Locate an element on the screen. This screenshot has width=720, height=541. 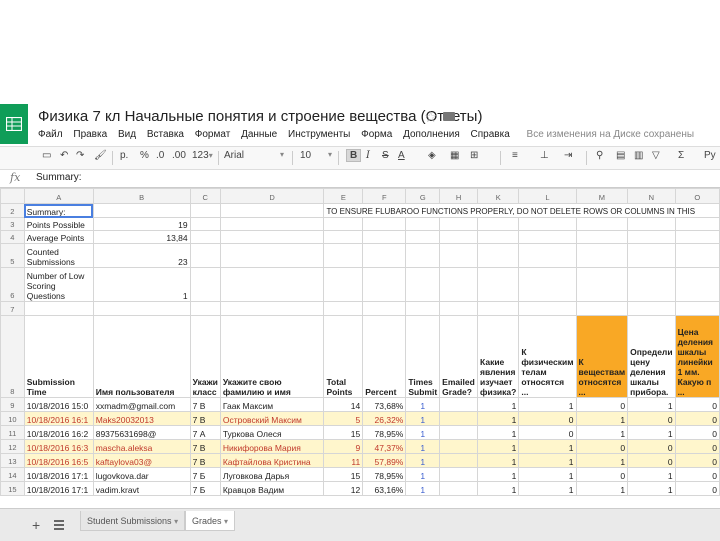
cell-total-points: 12 is located at coordinates (343, 488).